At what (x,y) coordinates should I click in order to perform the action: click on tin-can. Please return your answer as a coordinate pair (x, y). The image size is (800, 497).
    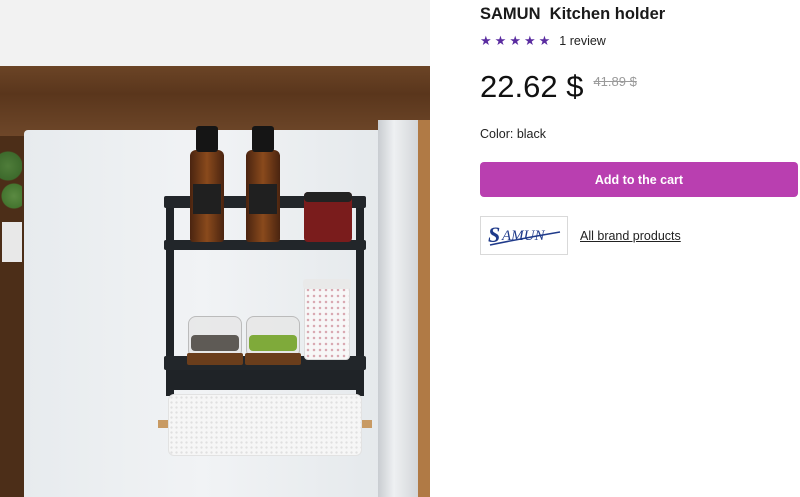
    Looking at the image, I should click on (328, 217).